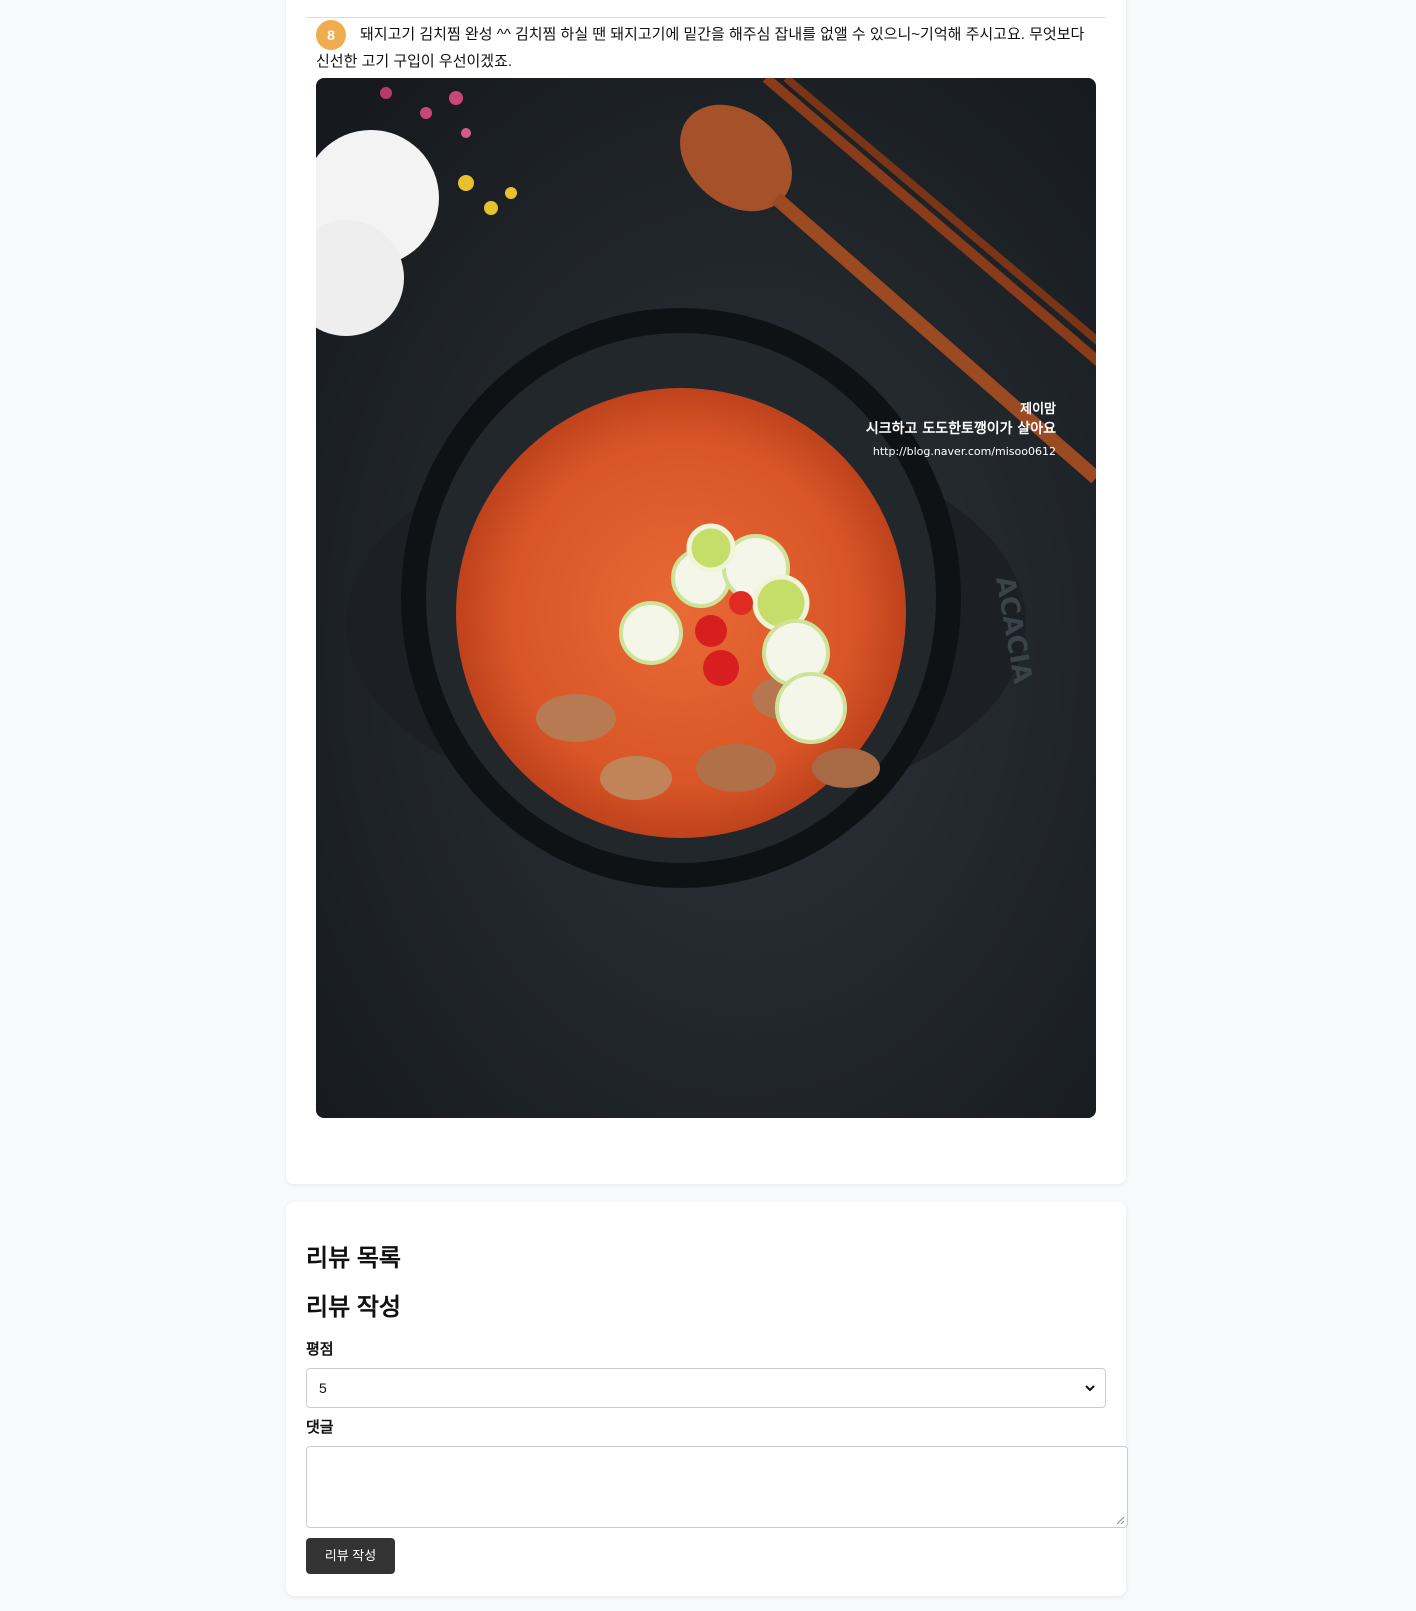 Image resolution: width=1416 pixels, height=1611 pixels. I want to click on review-write-heading: 리뷰 작성, so click(353, 1307).